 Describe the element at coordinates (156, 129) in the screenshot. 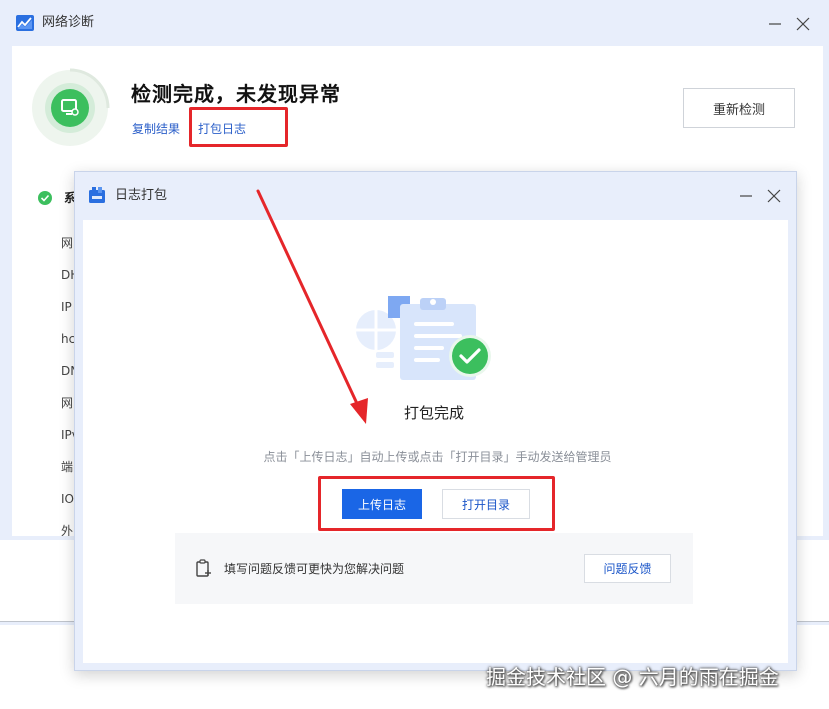

I see `copy-result-link: 复制结果` at that location.